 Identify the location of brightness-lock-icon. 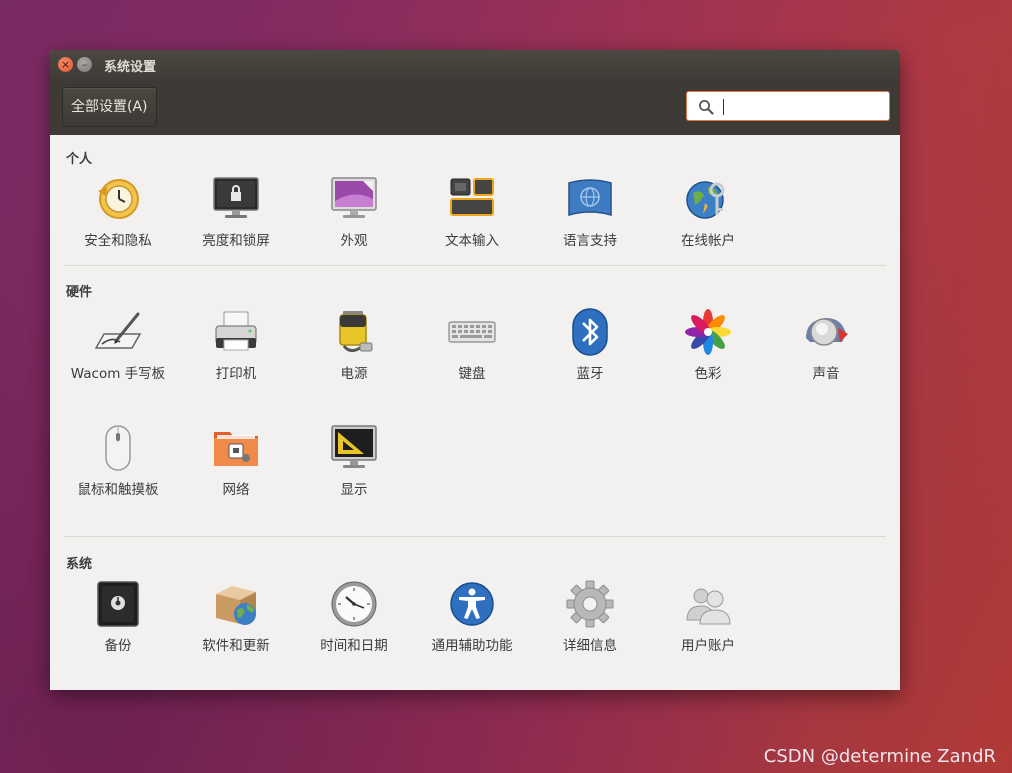
(236, 197).